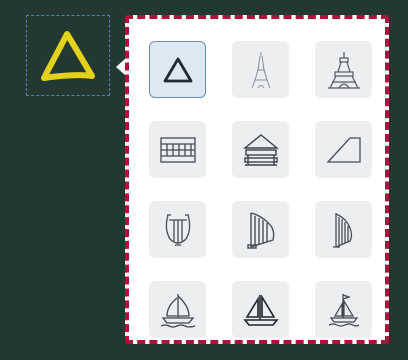 The image size is (408, 360). I want to click on shape-option-lyre, so click(177, 229).